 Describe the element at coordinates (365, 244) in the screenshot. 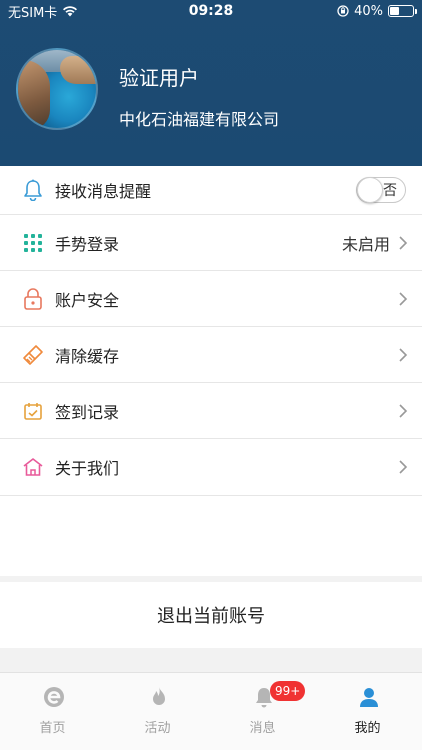

I see `gesture-status: 未启用` at that location.